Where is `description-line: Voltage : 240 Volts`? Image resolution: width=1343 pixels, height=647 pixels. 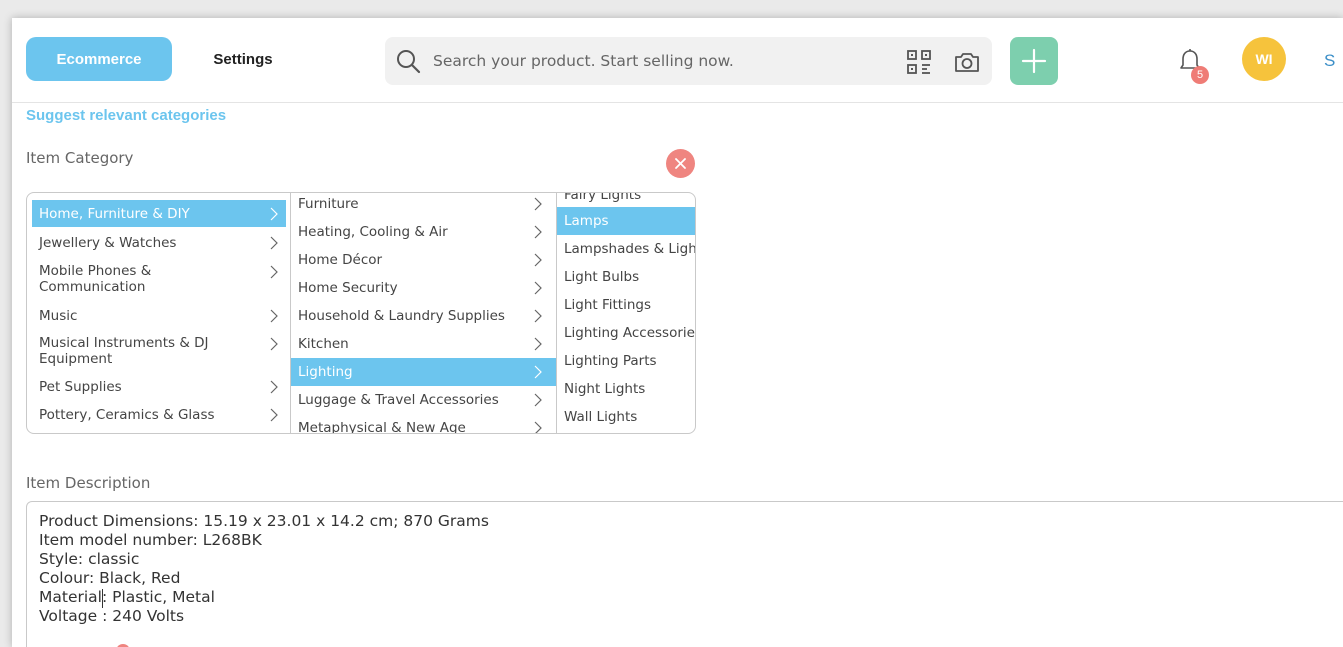
description-line: Voltage : 240 Volts is located at coordinates (112, 616).